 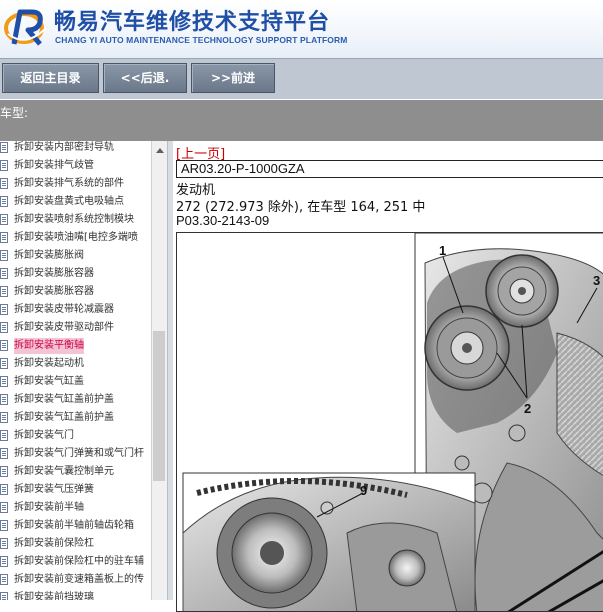 What do you see at coordinates (69, 201) in the screenshot?
I see `tree-item-label: 拆卸安装盘黄式电吸轴点` at bounding box center [69, 201].